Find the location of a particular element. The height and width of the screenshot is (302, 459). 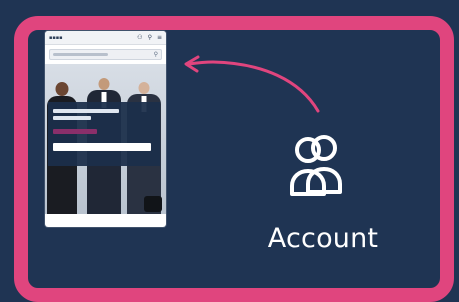

curved-arrow-icon is located at coordinates (252, 84).